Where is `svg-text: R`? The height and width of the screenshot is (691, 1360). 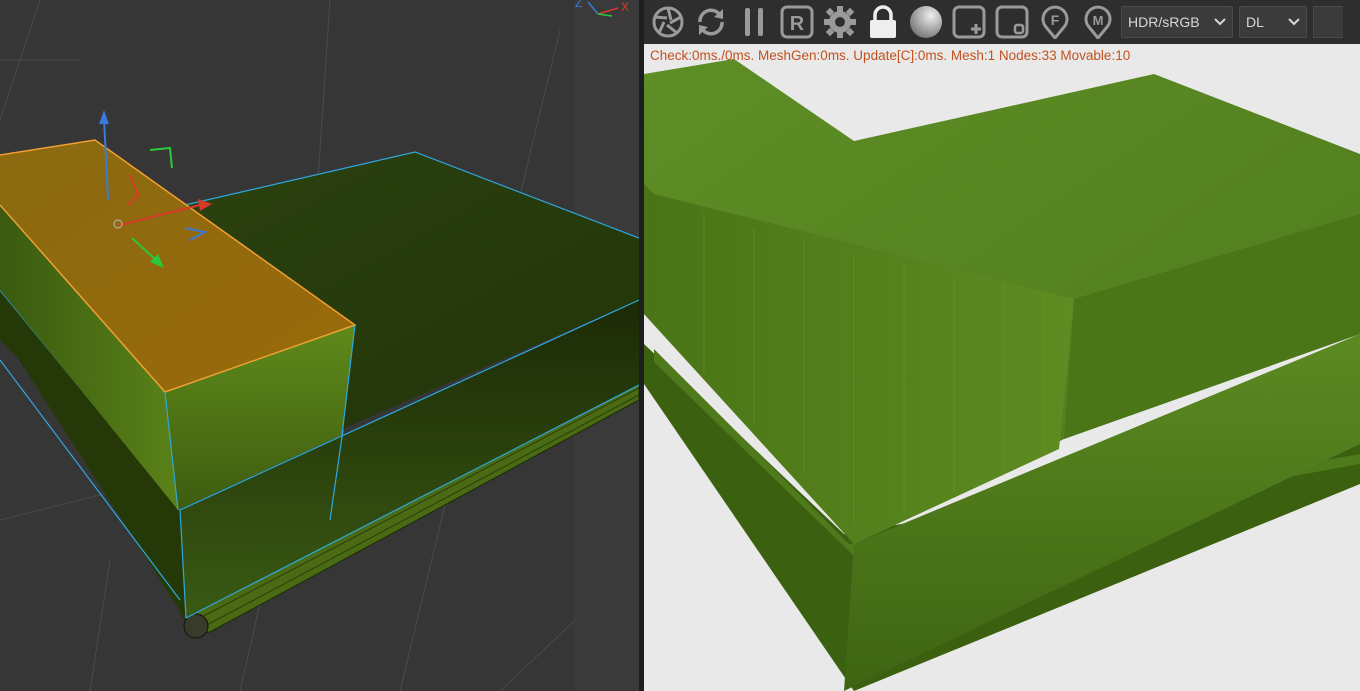 svg-text: R is located at coordinates (797, 24).